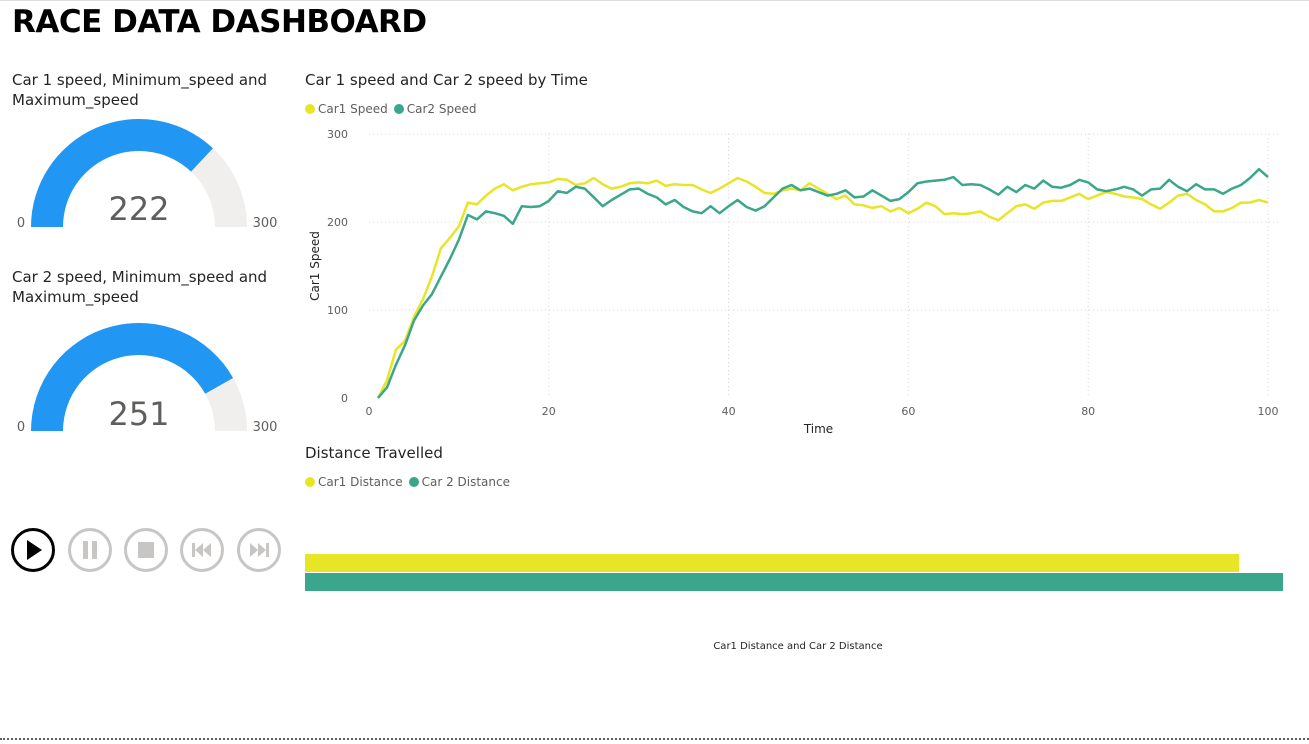  I want to click on legend-item-car2-speed: Car2 Speed, so click(435, 109).